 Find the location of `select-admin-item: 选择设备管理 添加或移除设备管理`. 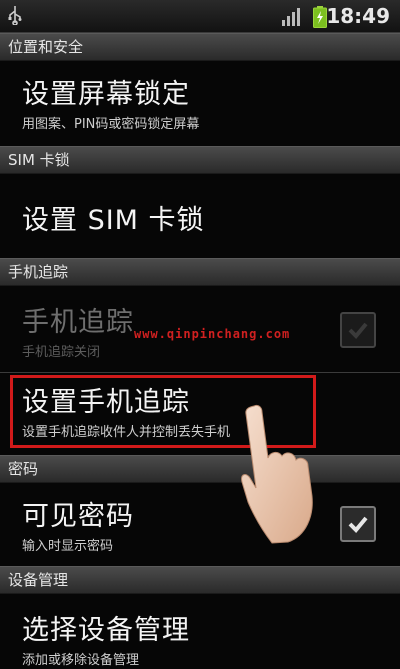

select-admin-item: 选择设备管理 添加或移除设备管理 is located at coordinates (200, 638).